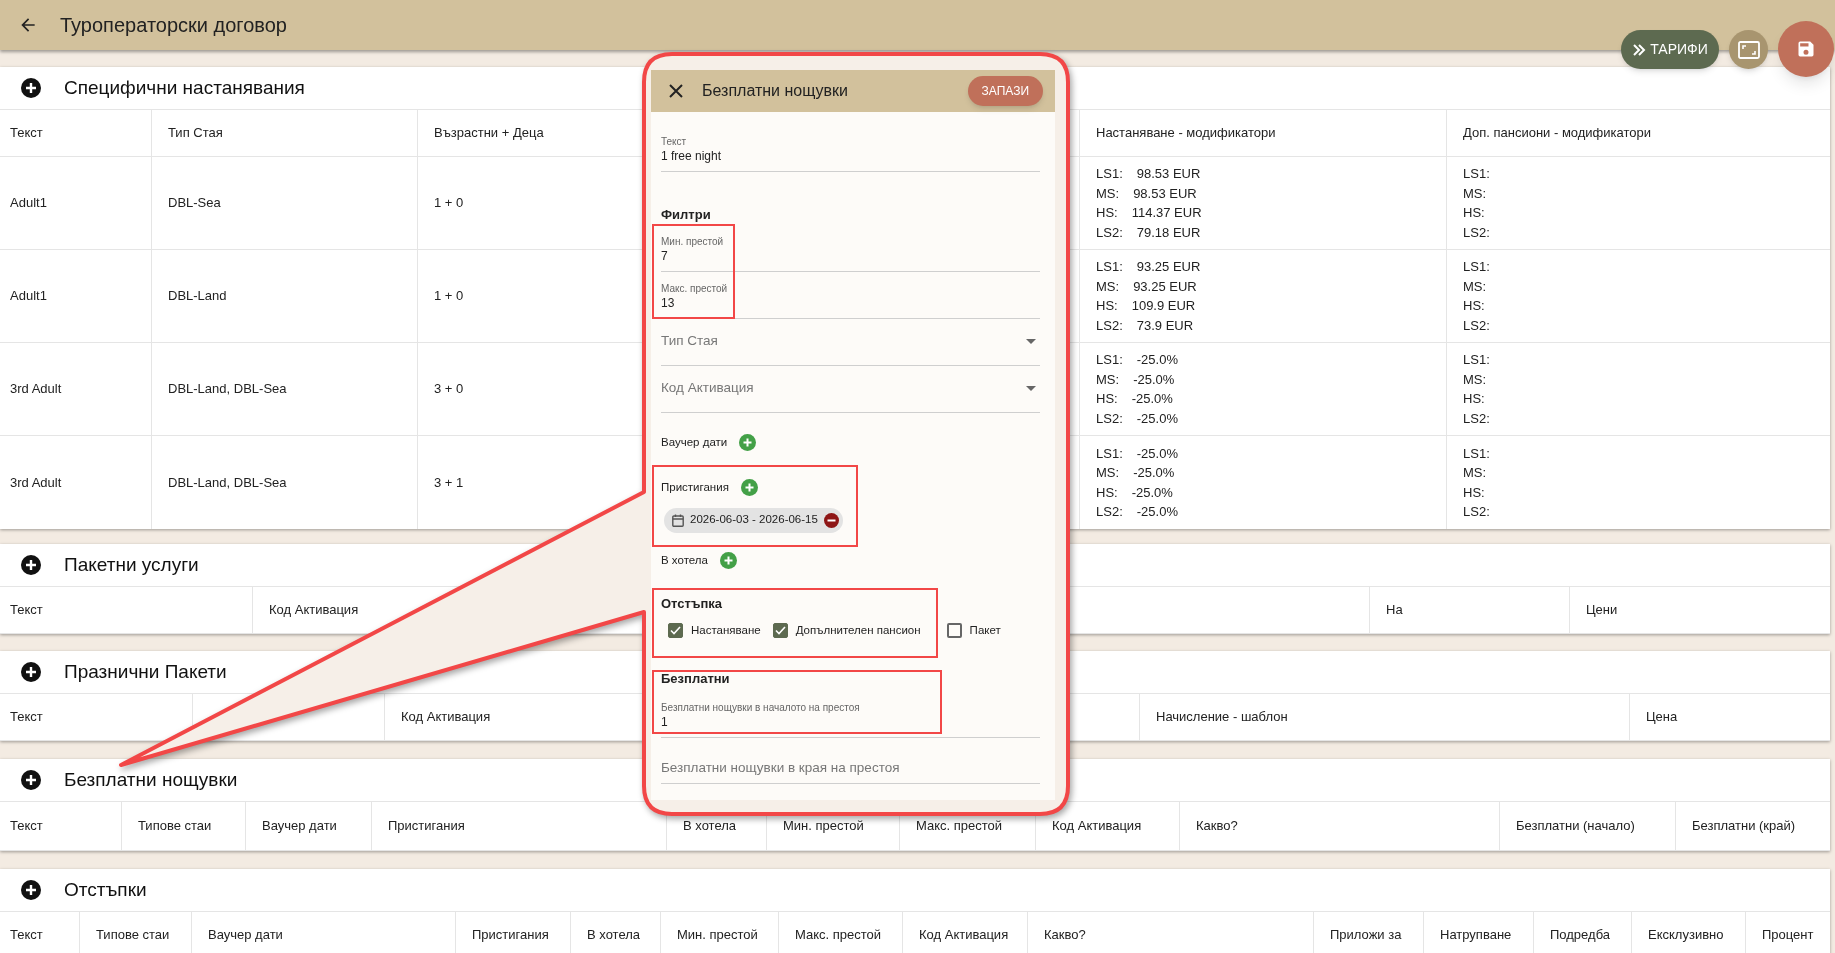 The width and height of the screenshot is (1835, 953). Describe the element at coordinates (693, 241) in the screenshot. I see `field-label: Мин. престой` at that location.